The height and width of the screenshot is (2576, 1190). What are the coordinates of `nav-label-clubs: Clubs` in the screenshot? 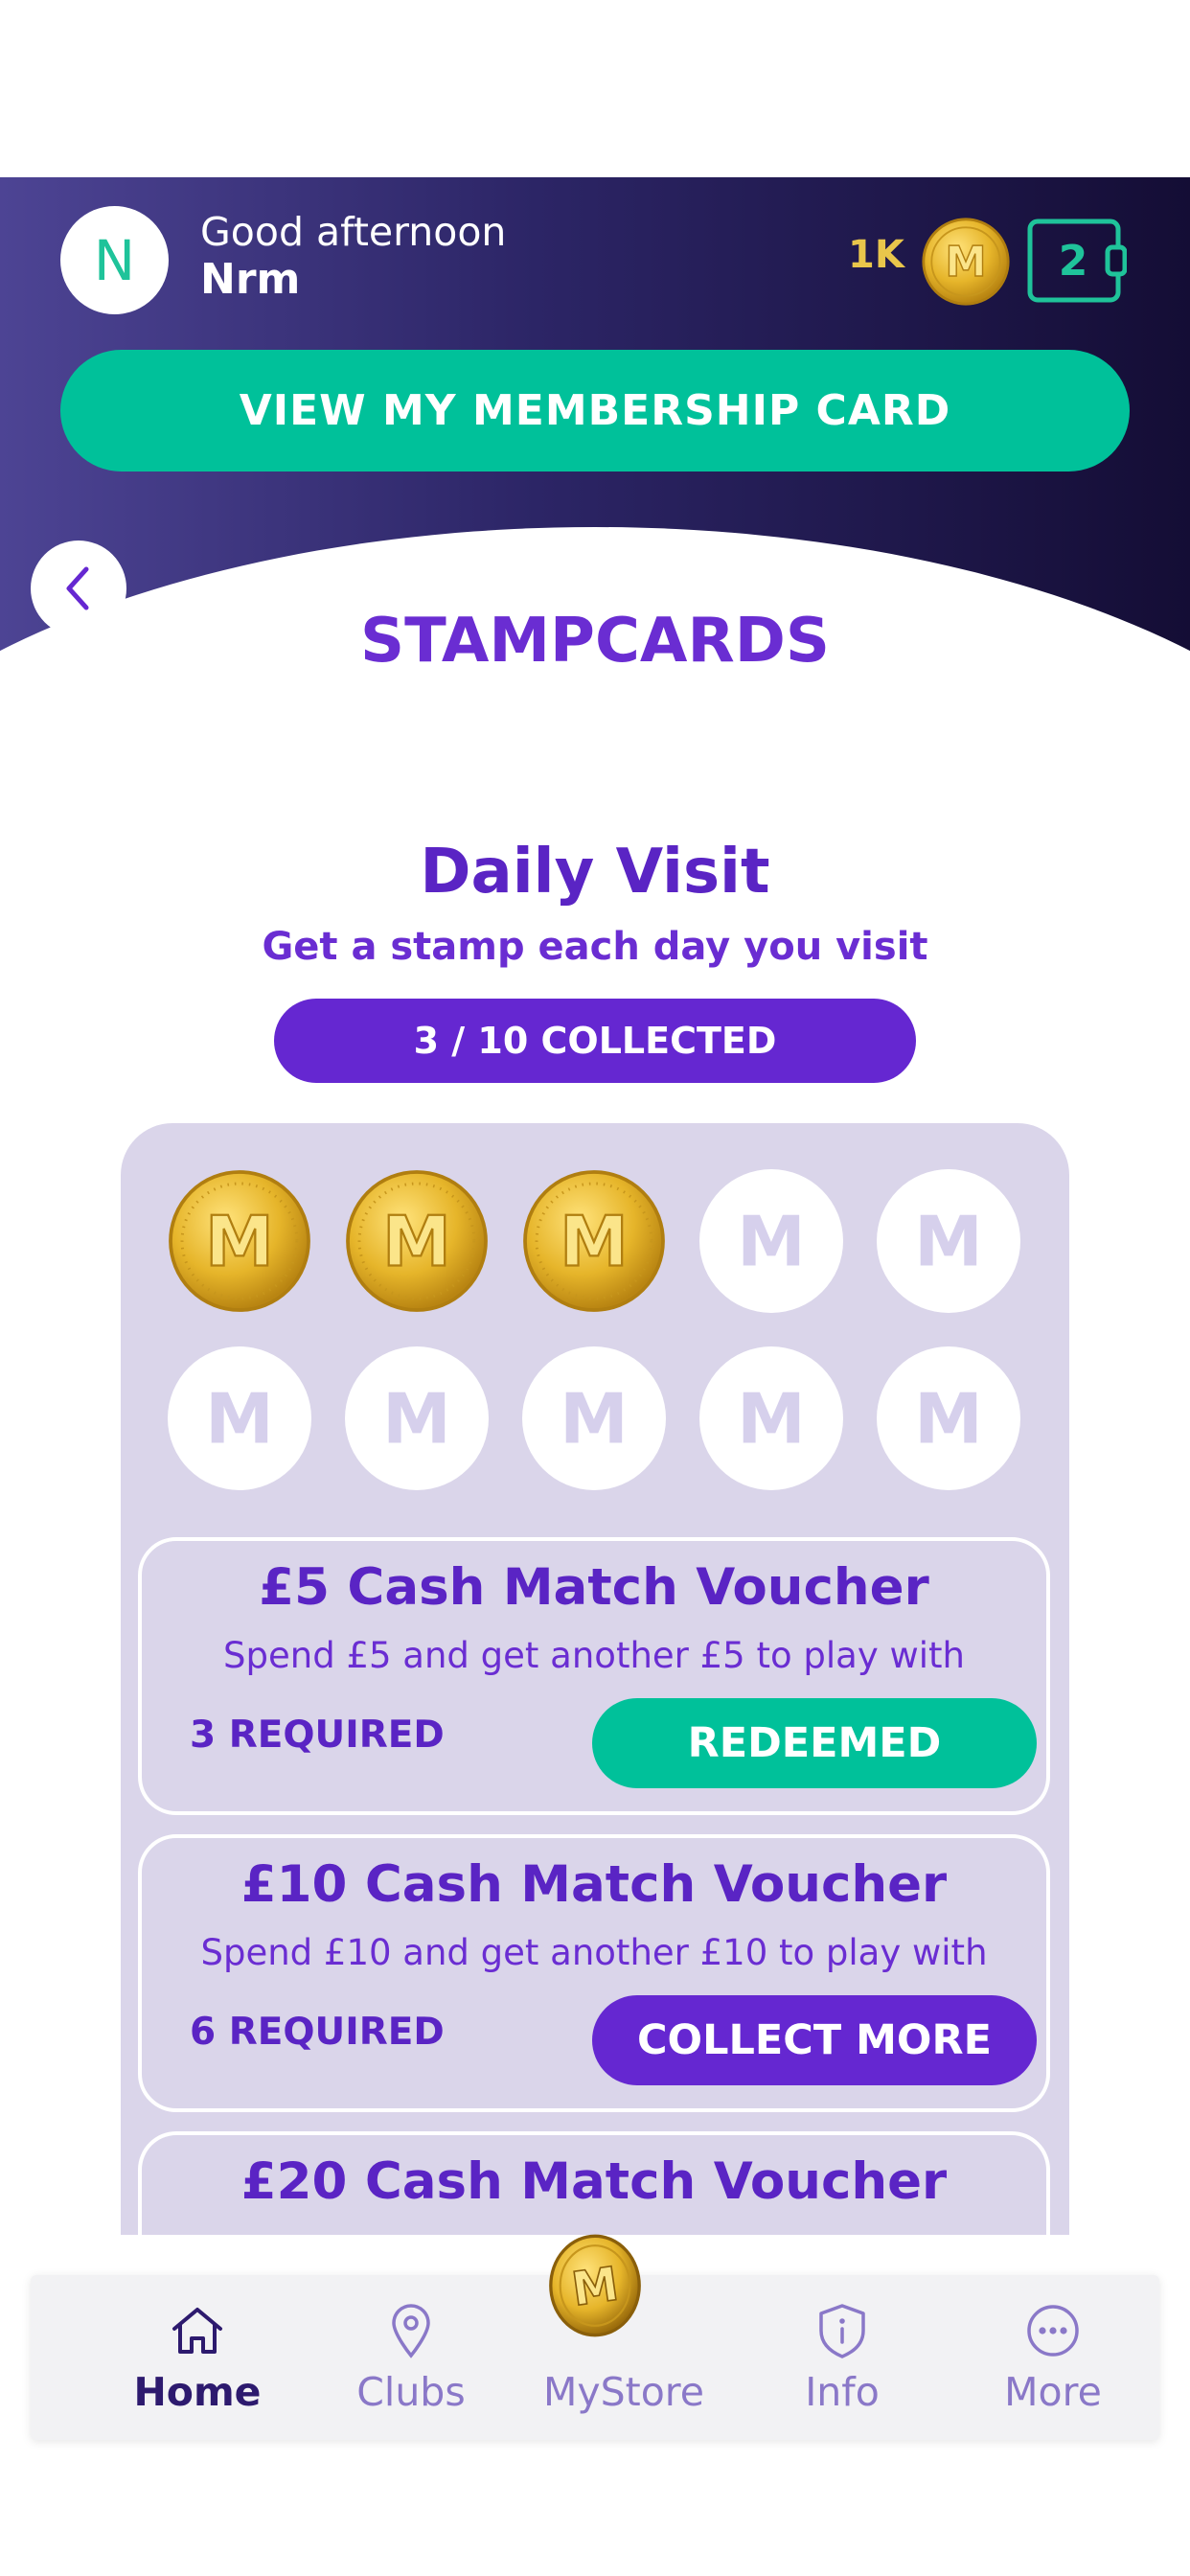 It's located at (411, 2392).